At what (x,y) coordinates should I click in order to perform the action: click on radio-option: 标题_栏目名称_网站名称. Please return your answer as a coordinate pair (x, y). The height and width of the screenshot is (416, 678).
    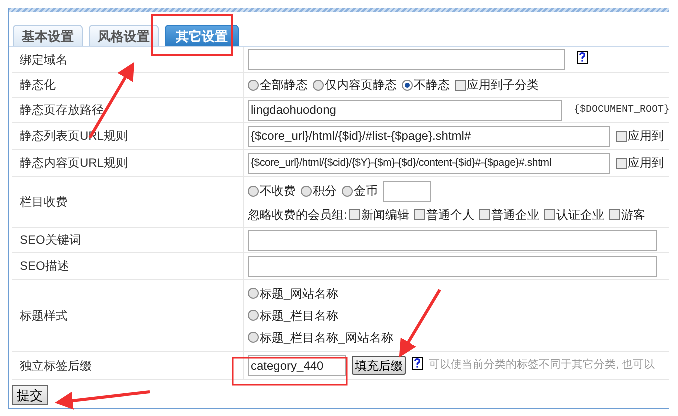
    Looking at the image, I should click on (321, 337).